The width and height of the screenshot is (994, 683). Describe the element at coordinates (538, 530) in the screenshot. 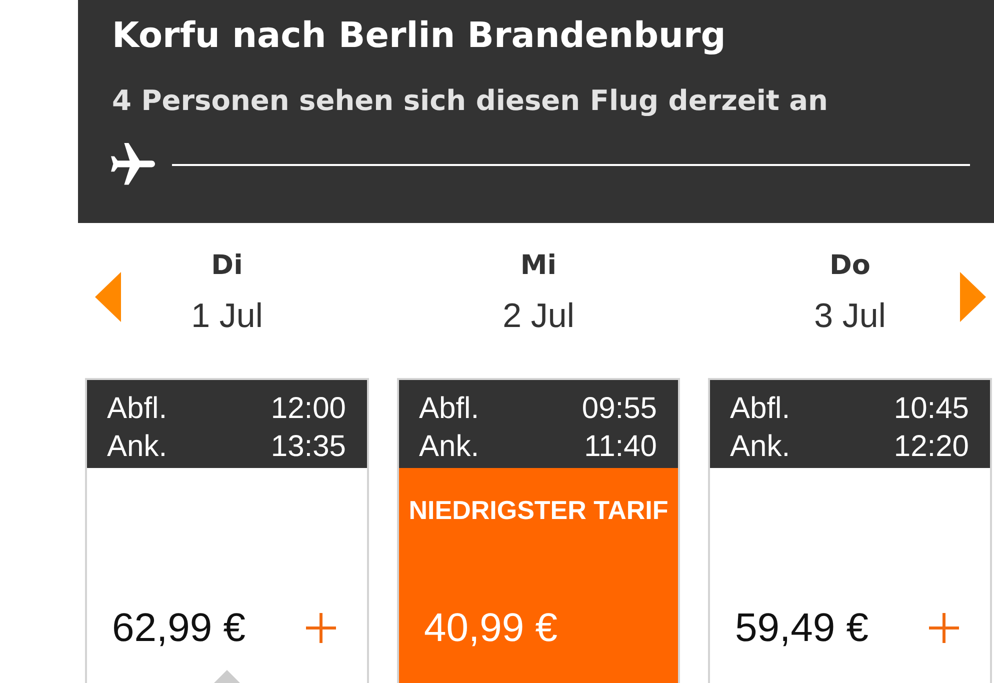

I see `flight-card: Abfl. 09:55 Ank. 11:40 NIEDRIGSTER TARIF 40,99 €` at that location.